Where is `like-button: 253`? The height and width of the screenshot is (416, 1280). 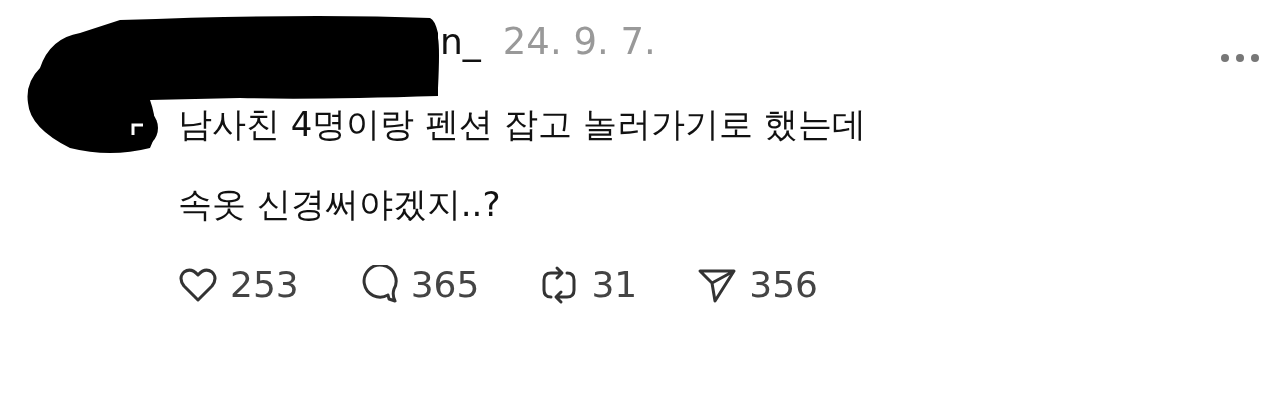
like-button: 253 is located at coordinates (238, 284).